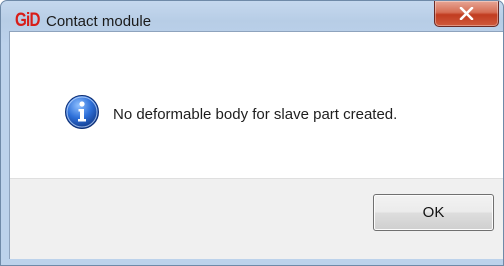 This screenshot has width=504, height=266. What do you see at coordinates (82, 112) in the screenshot?
I see `info-icon` at bounding box center [82, 112].